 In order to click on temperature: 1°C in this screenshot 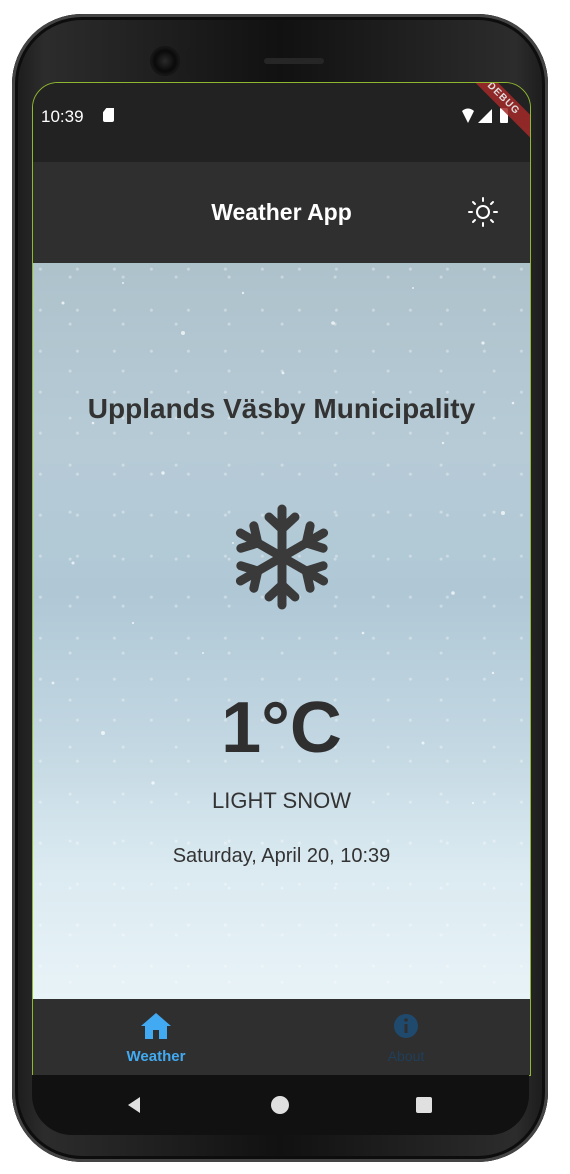, I will do `click(281, 728)`.